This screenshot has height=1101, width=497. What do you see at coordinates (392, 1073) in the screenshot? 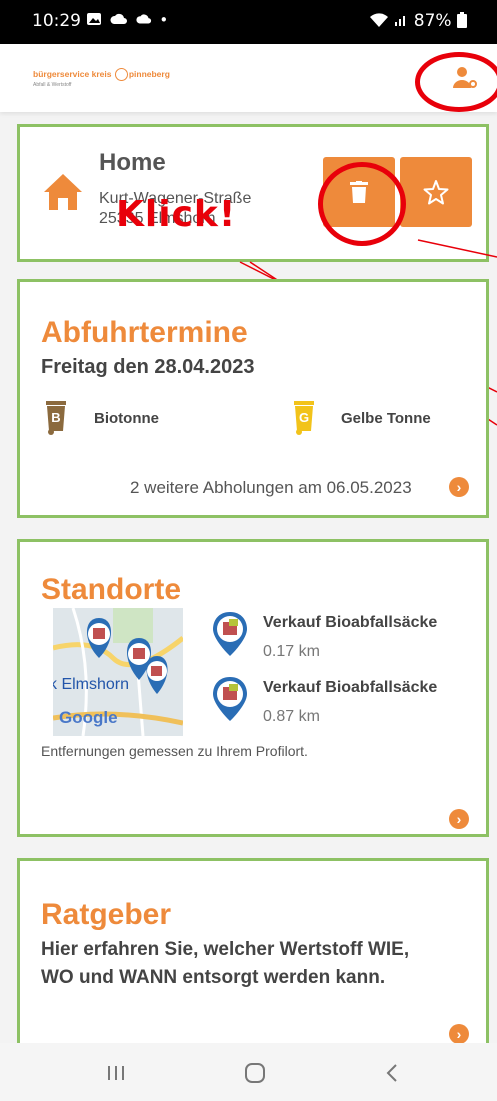
I see `back-icon` at bounding box center [392, 1073].